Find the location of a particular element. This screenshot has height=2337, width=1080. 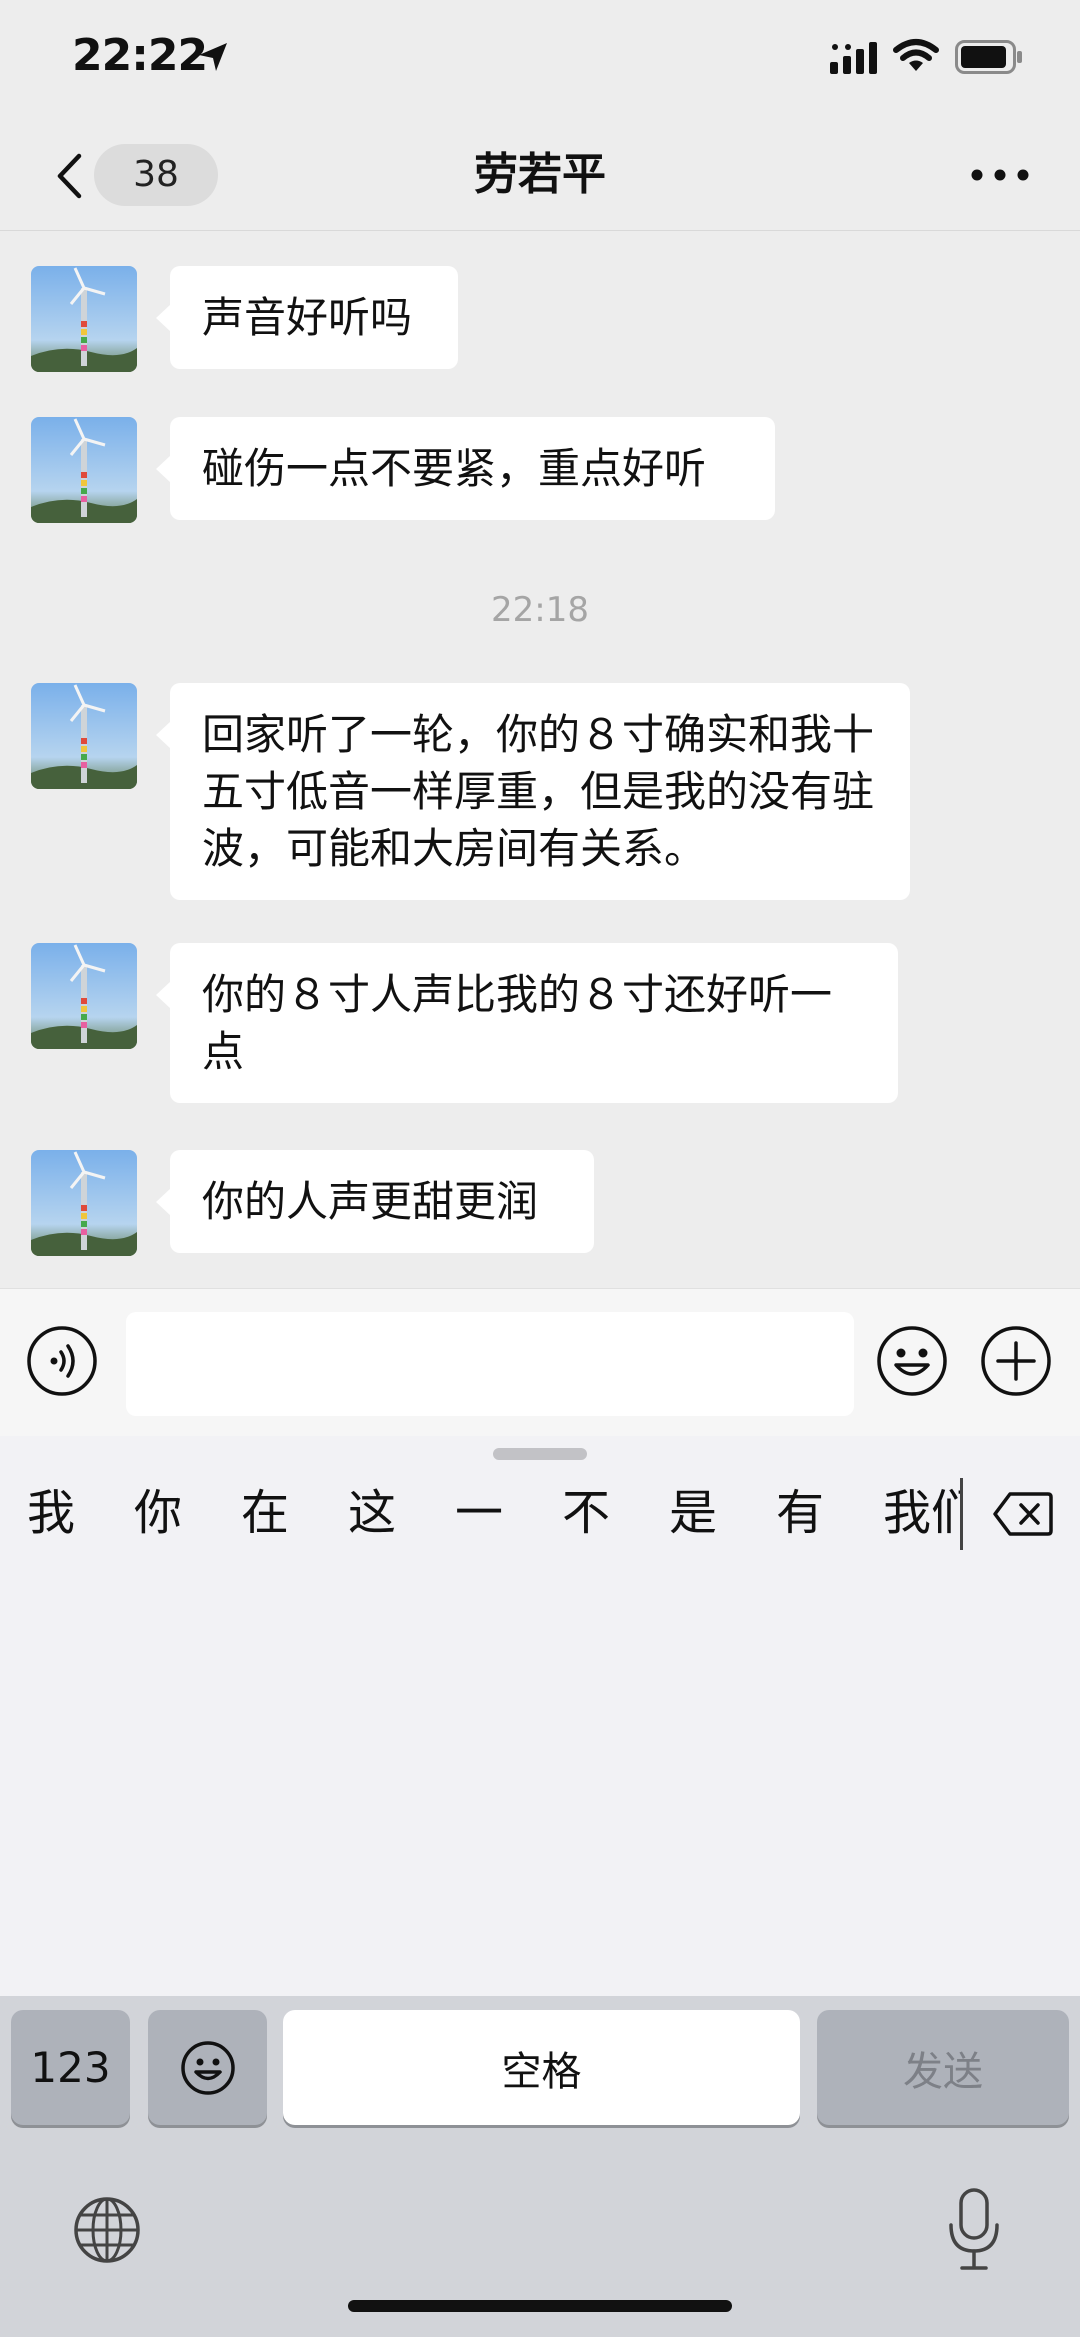

more-icon is located at coordinates (1000, 175).